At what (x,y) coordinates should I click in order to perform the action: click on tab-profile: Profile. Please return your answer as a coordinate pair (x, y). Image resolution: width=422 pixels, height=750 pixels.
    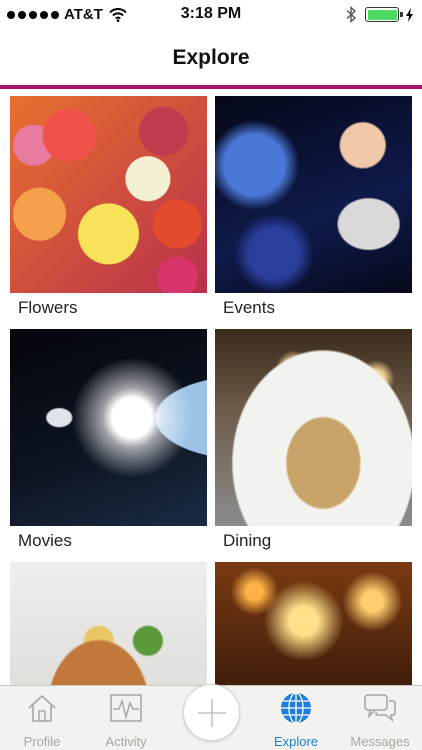
    Looking at the image, I should click on (42, 718).